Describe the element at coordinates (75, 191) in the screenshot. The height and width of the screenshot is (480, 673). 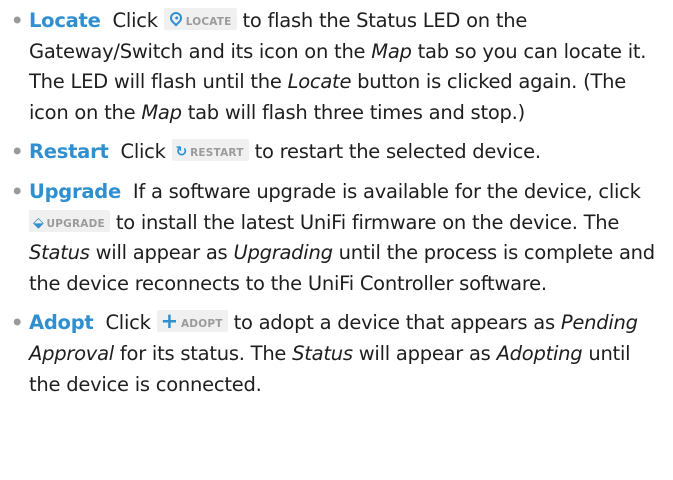
I see `term-upgrade: Upgrade` at that location.